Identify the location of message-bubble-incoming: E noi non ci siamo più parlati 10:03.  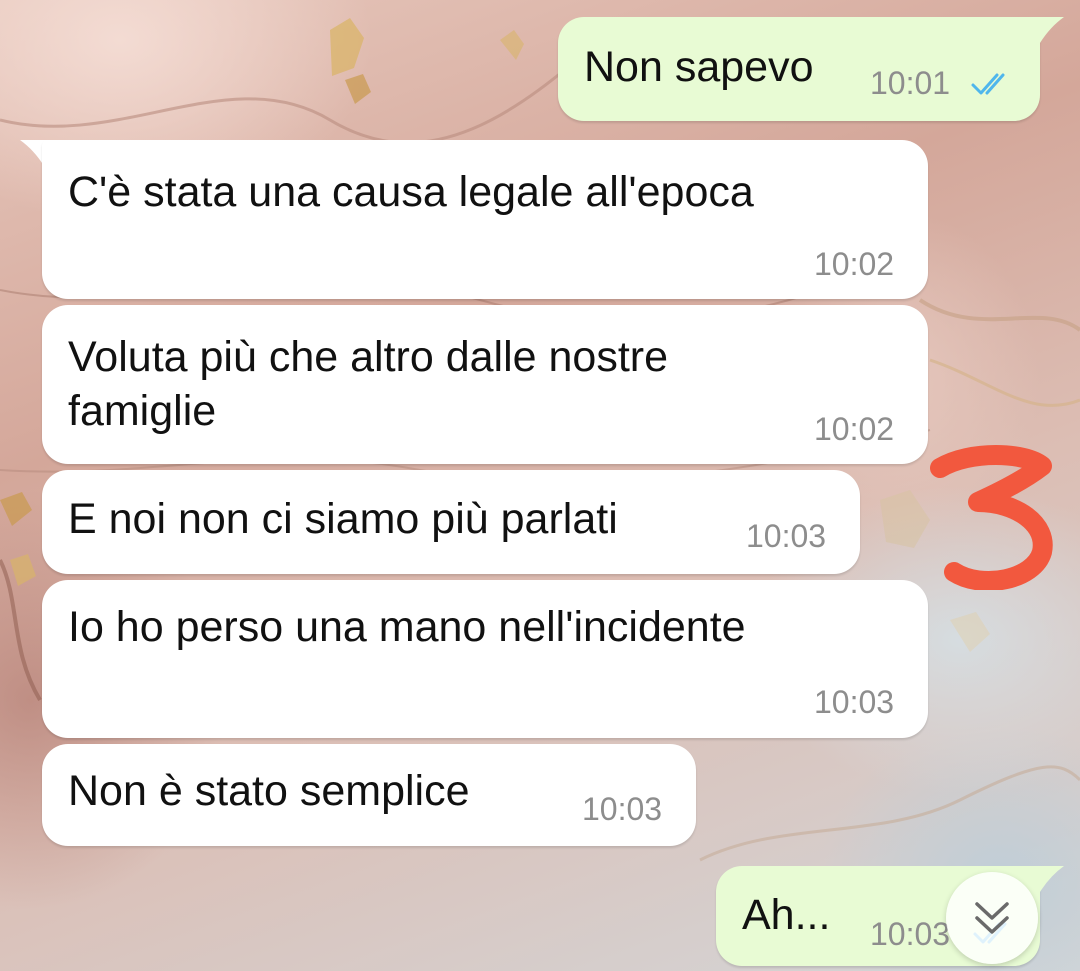
(451, 522).